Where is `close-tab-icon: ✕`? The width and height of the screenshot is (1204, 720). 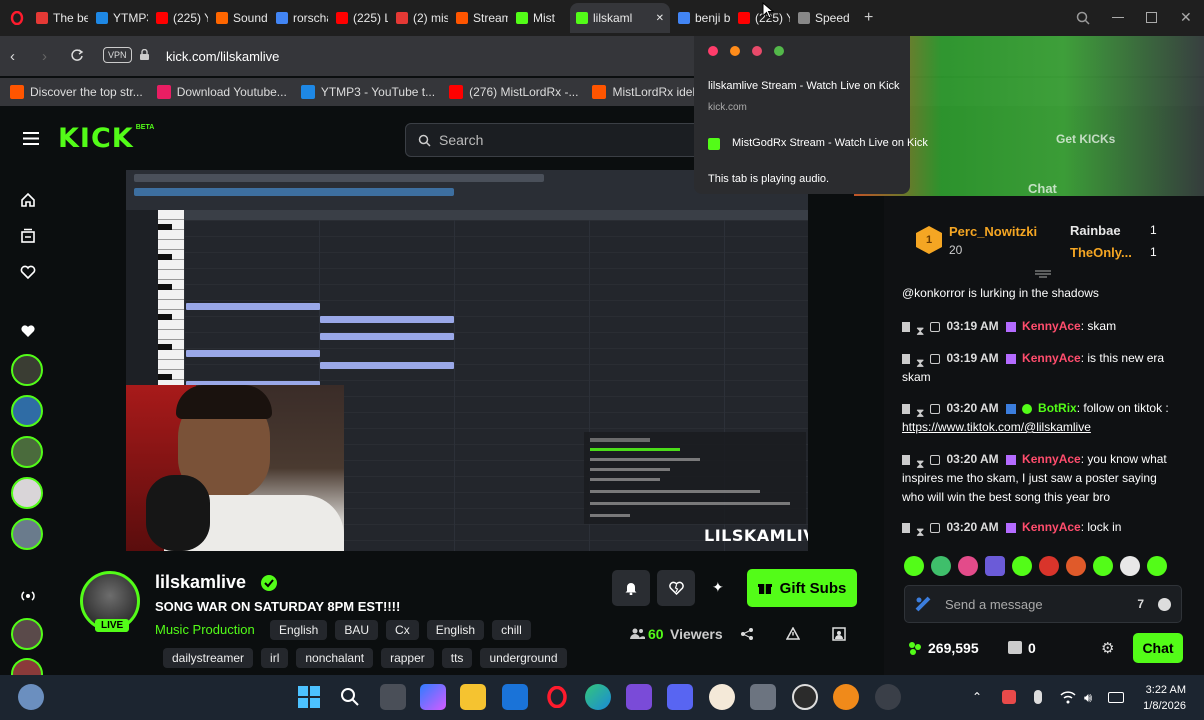 close-tab-icon: ✕ is located at coordinates (660, 18).